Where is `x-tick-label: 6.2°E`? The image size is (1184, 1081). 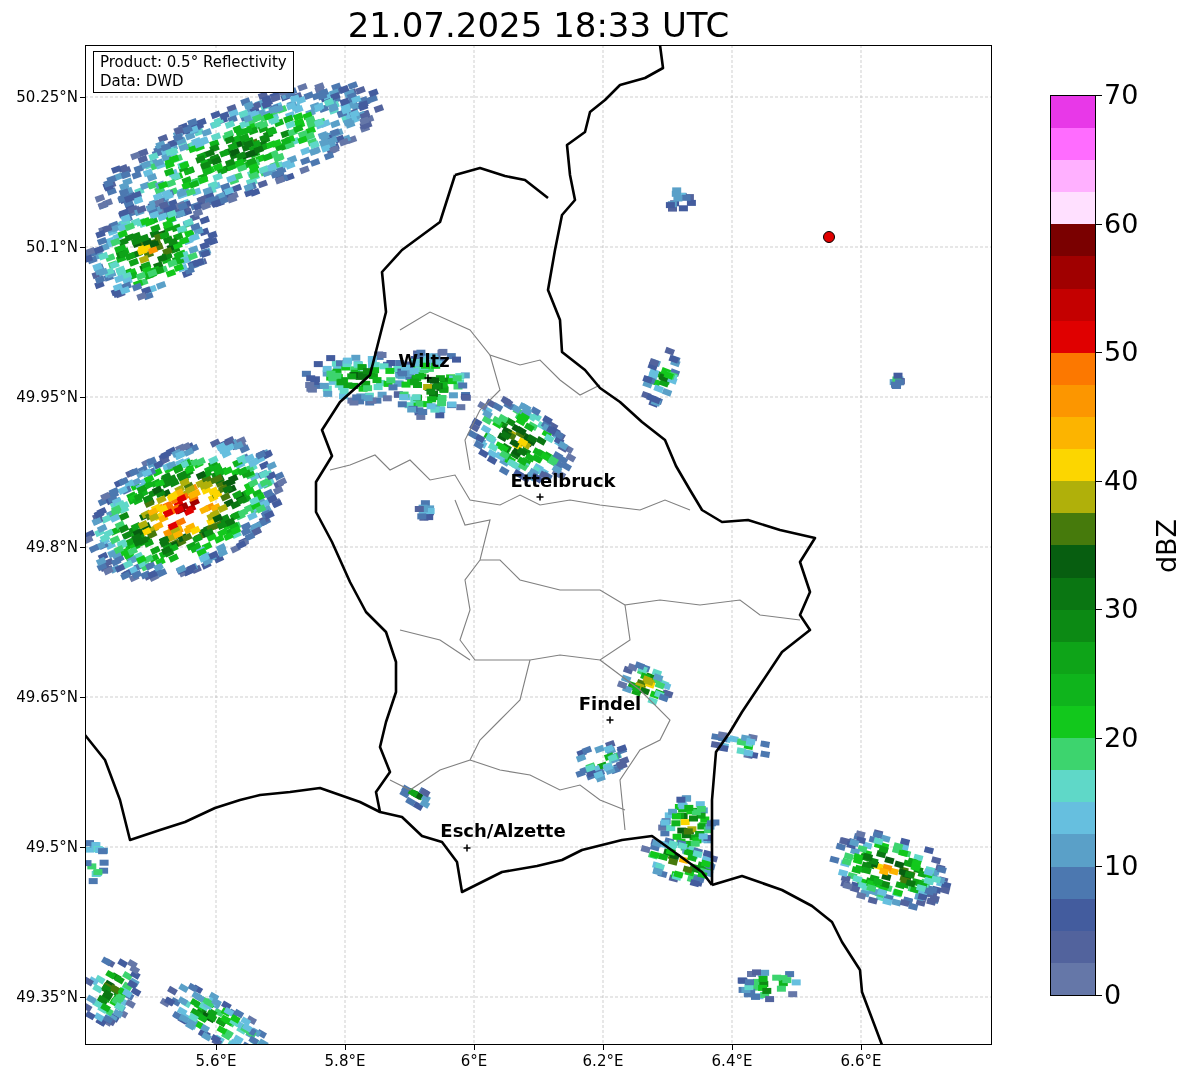 x-tick-label: 6.2°E is located at coordinates (603, 1061).